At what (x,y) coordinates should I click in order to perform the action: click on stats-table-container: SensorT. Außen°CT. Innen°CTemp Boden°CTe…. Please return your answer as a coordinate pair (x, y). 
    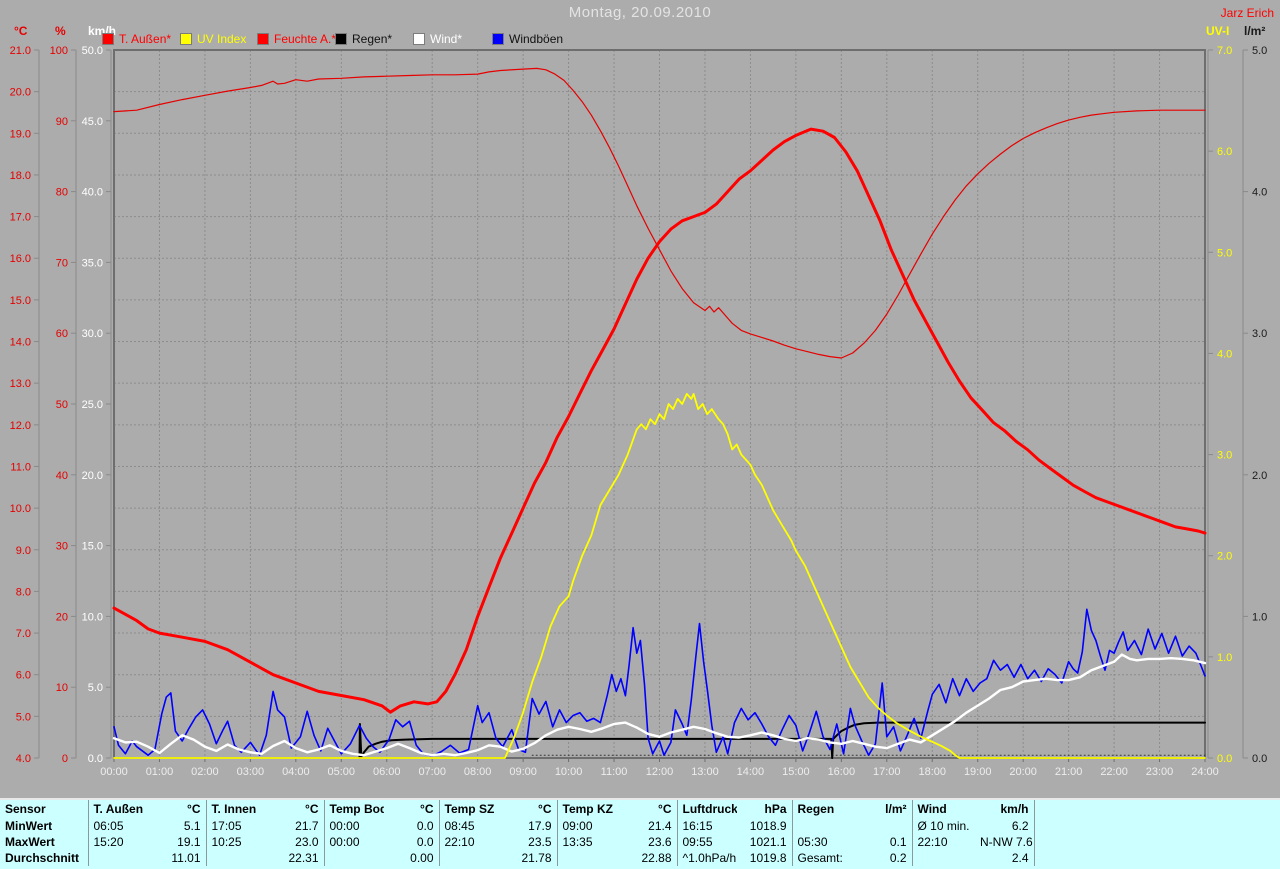
    Looking at the image, I should click on (640, 833).